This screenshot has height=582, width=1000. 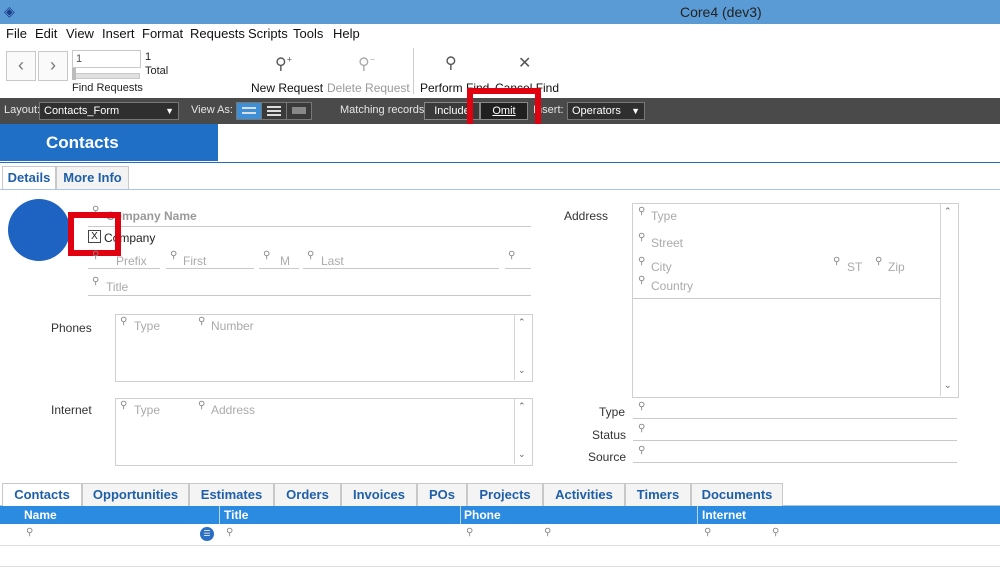 I want to click on new-request-icon: ⚲+, so click(x=283, y=64).